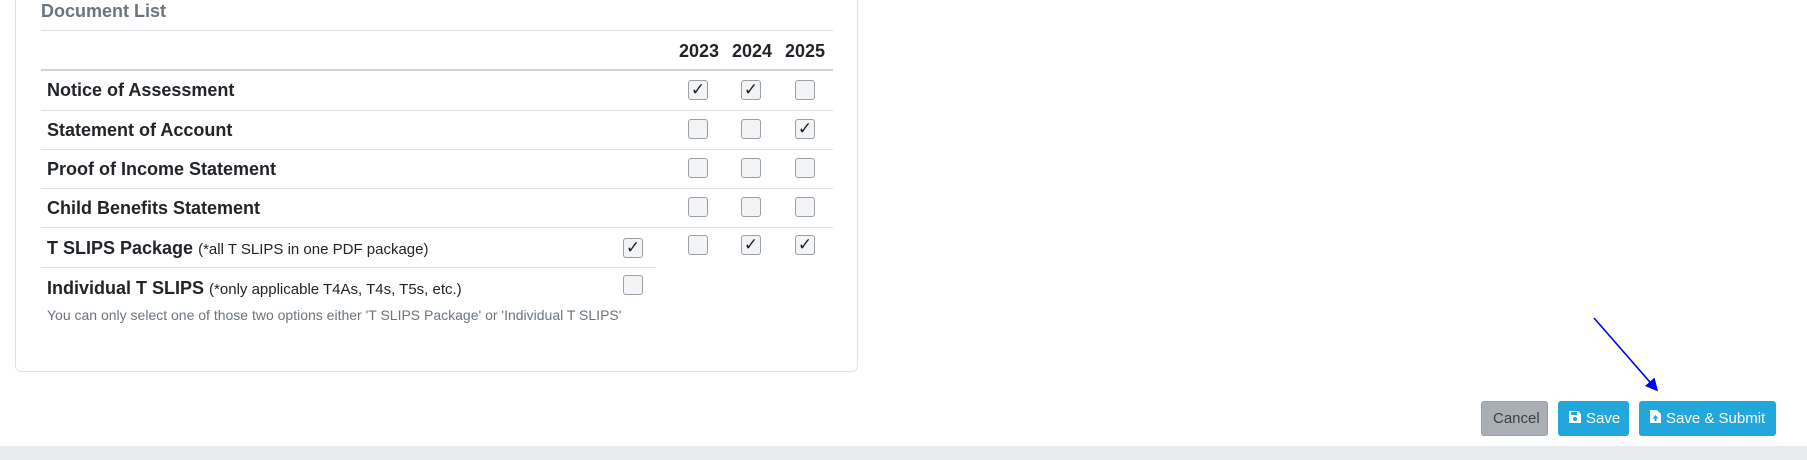  Describe the element at coordinates (1575, 418) in the screenshot. I see `floppy-disk-icon` at that location.